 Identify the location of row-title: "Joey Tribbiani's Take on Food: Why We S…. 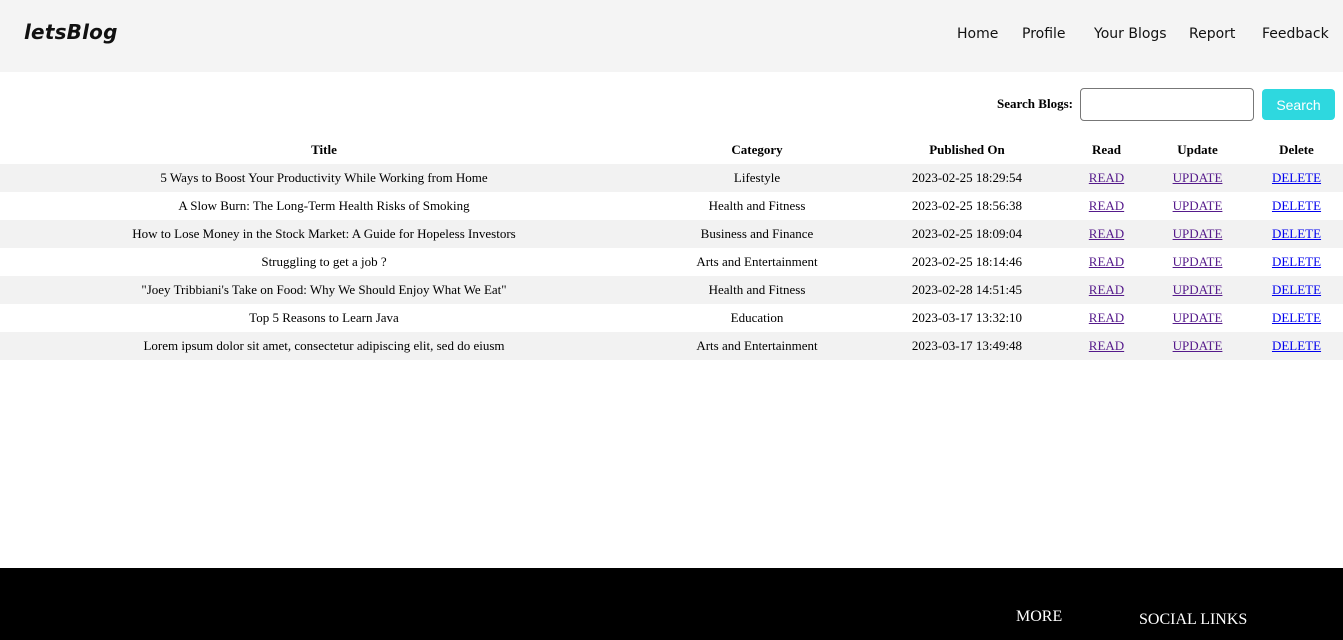
(324, 289).